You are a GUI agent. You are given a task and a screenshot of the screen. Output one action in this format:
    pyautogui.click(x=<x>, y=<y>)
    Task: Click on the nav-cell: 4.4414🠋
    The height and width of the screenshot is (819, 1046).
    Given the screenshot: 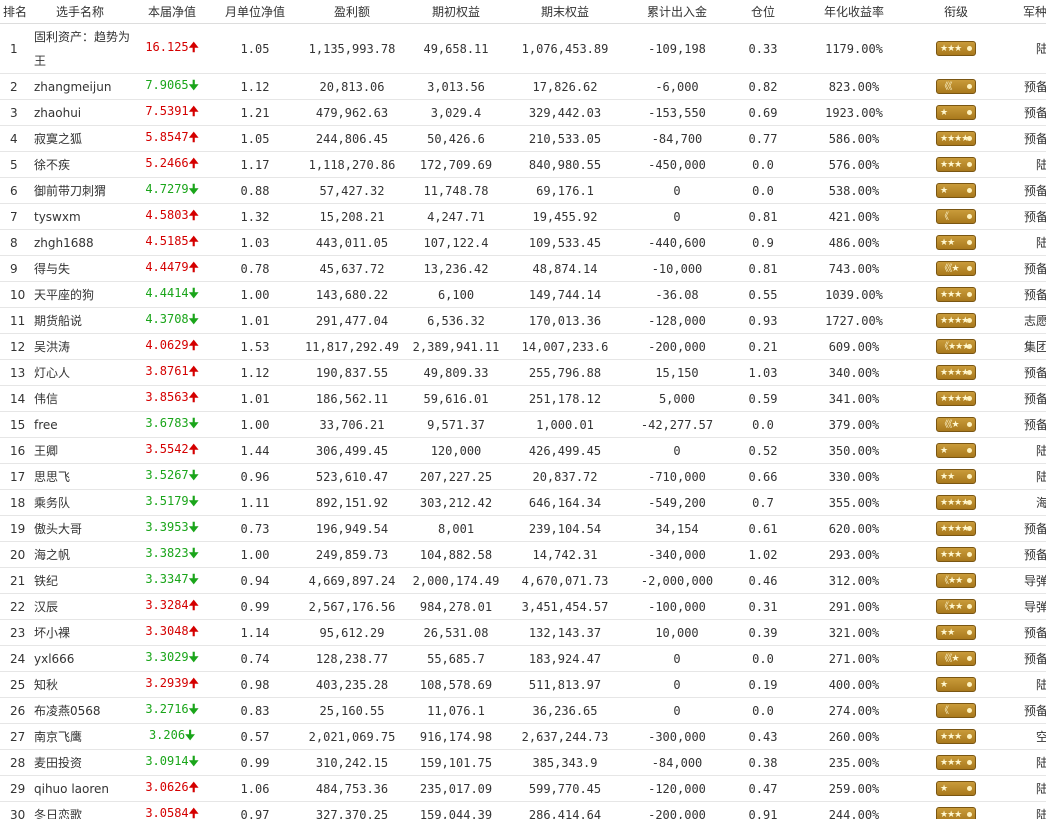 What is the action you would take?
    pyautogui.click(x=172, y=294)
    